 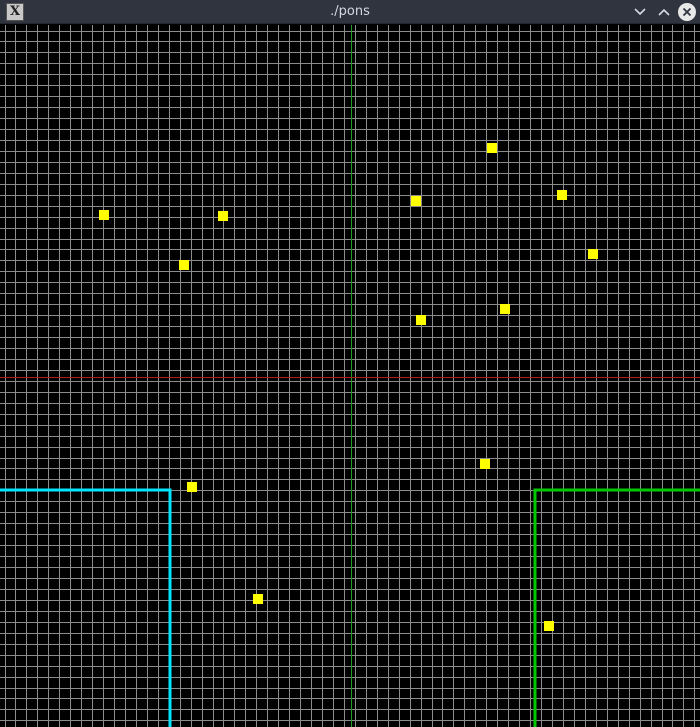 I want to click on minimize-button, so click(x=640, y=12).